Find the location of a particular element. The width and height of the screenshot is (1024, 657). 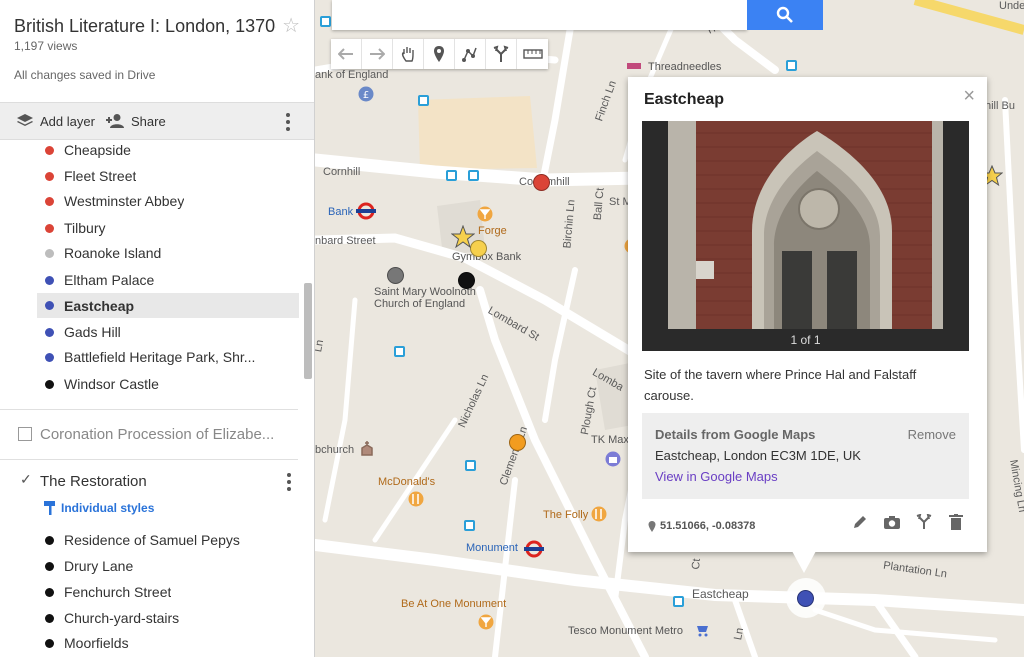

list-item-gads-hill: Gads Hill is located at coordinates (168, 332).